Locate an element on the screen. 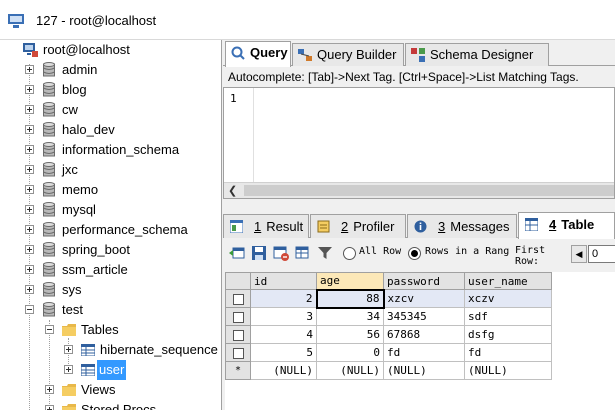 This screenshot has width=615, height=410. tab-schema-designer: Schema Designer is located at coordinates (477, 54).